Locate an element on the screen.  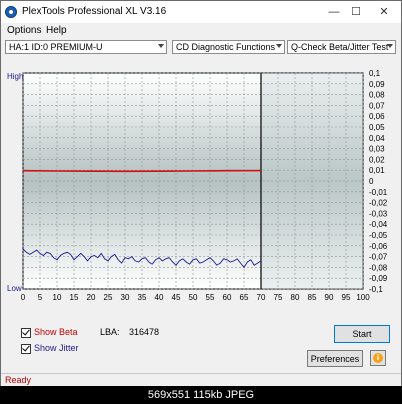
x-tick-label: 0 is located at coordinates (23, 297).